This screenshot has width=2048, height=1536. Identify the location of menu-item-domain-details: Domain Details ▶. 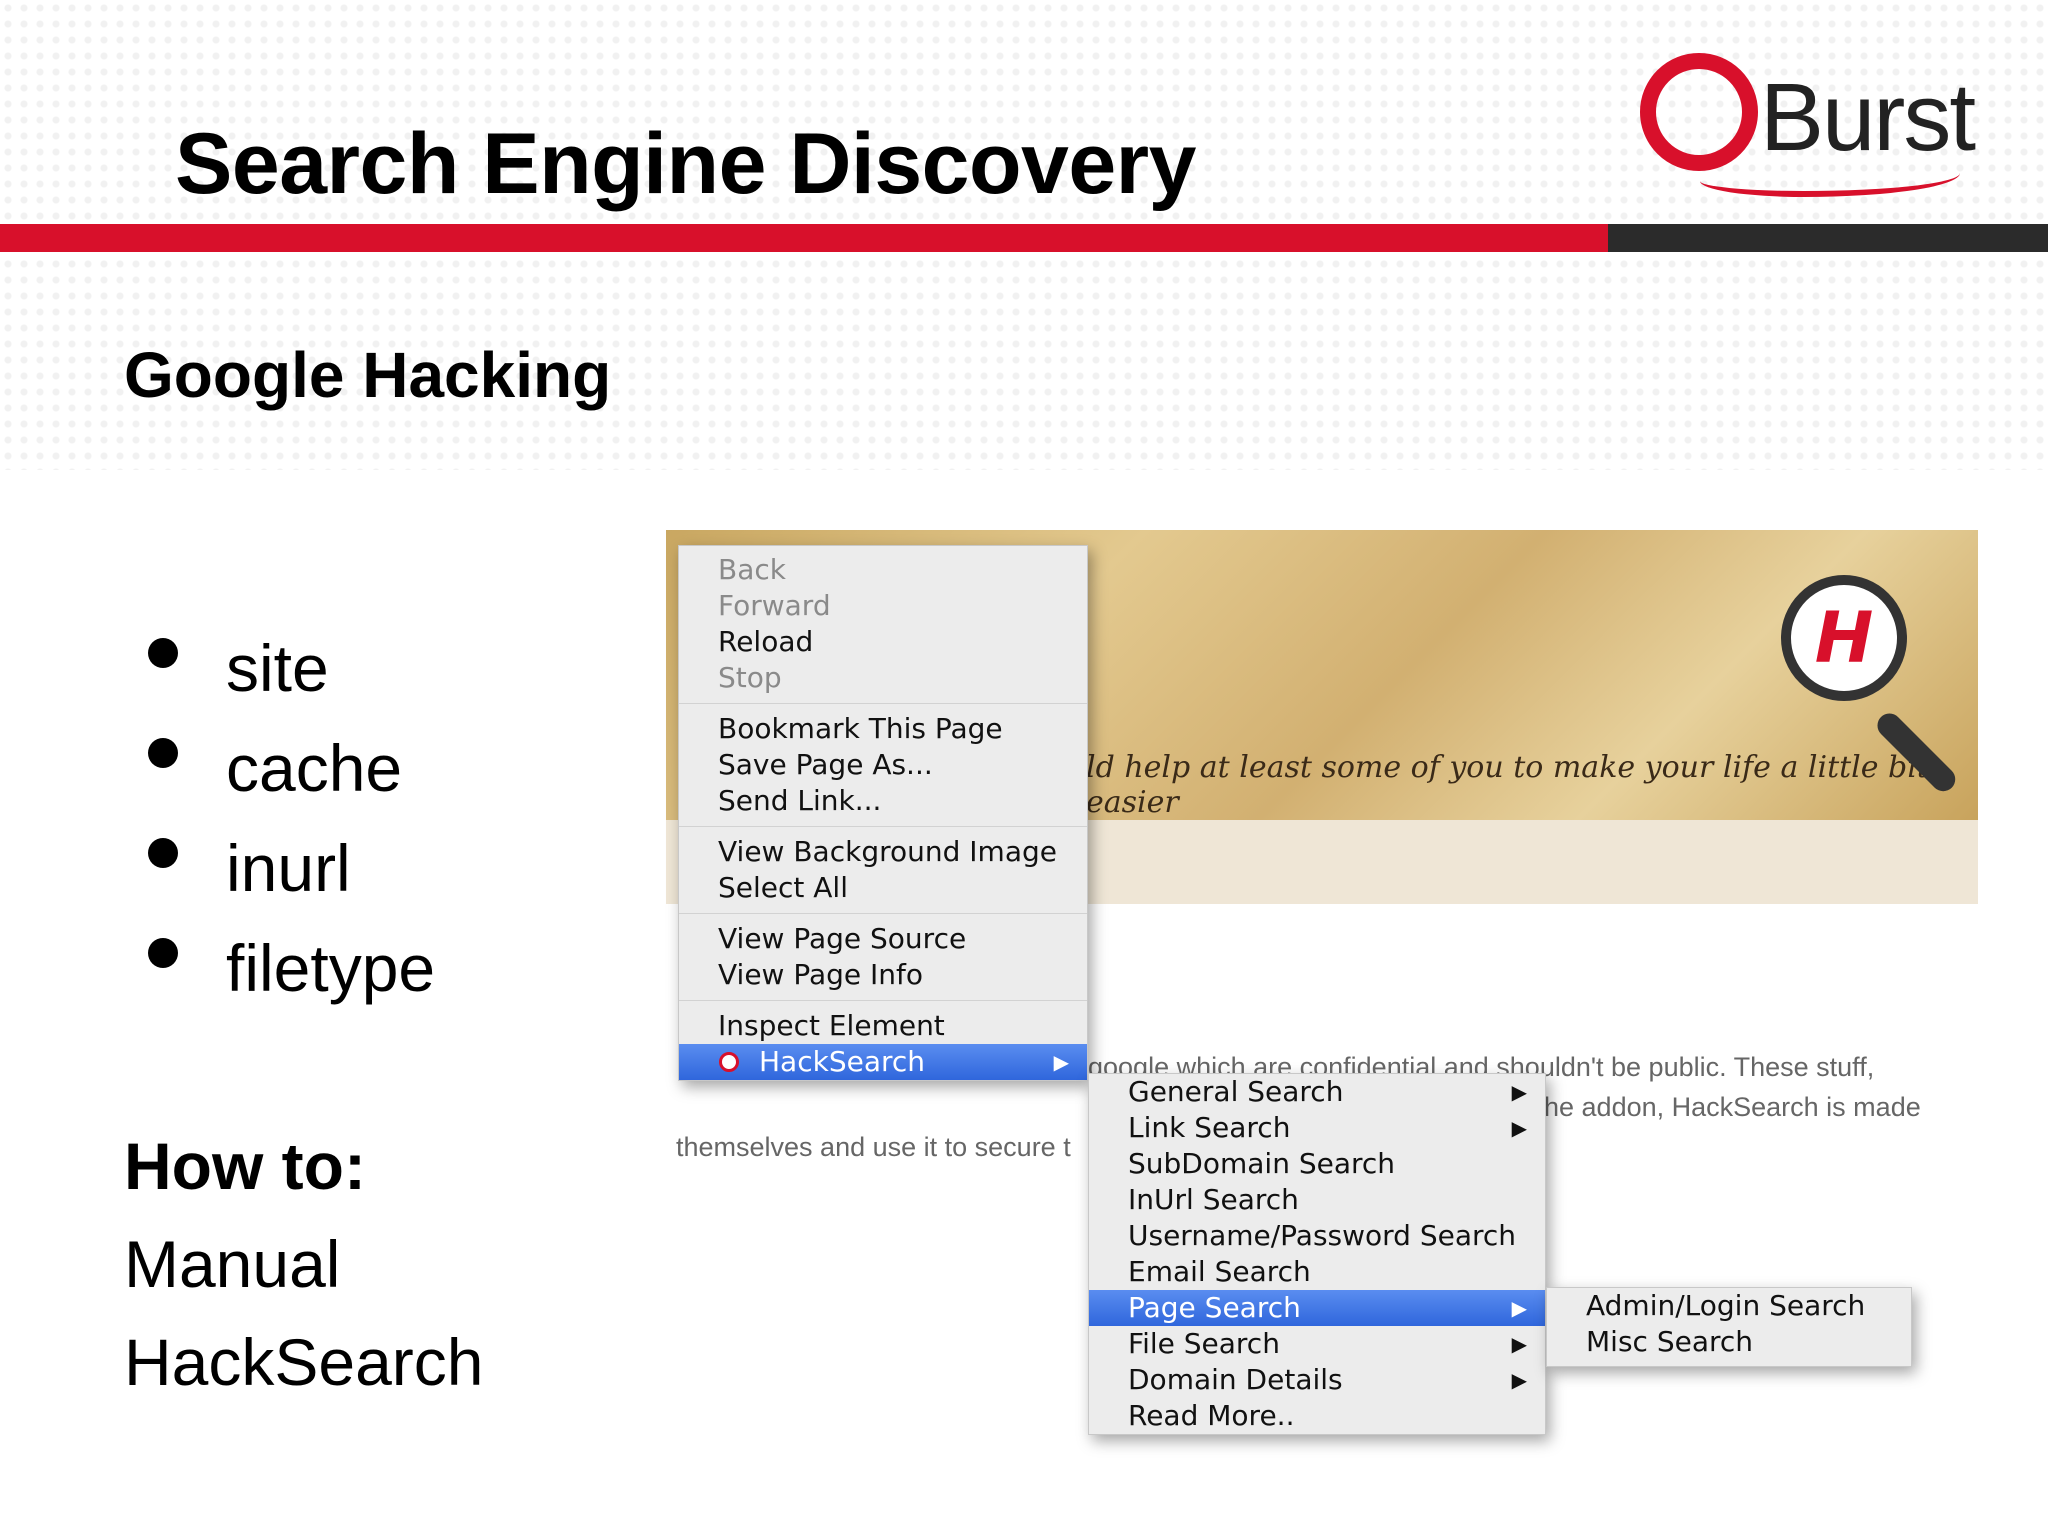
(1317, 1380).